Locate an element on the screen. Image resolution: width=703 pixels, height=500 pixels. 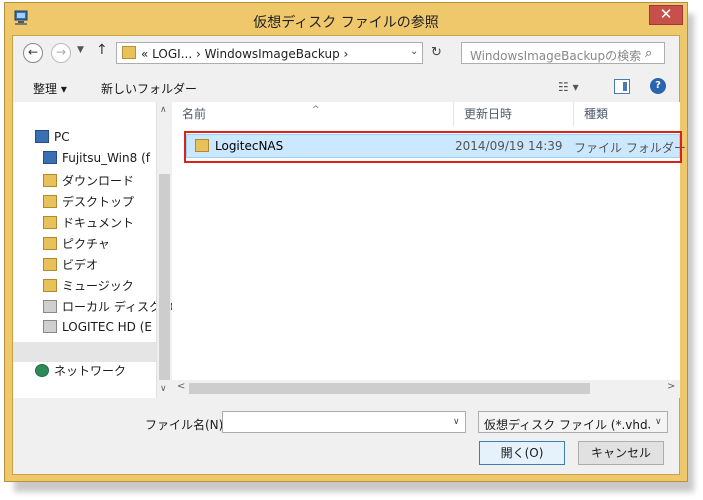
scroll-left-button: < is located at coordinates (181, 386).